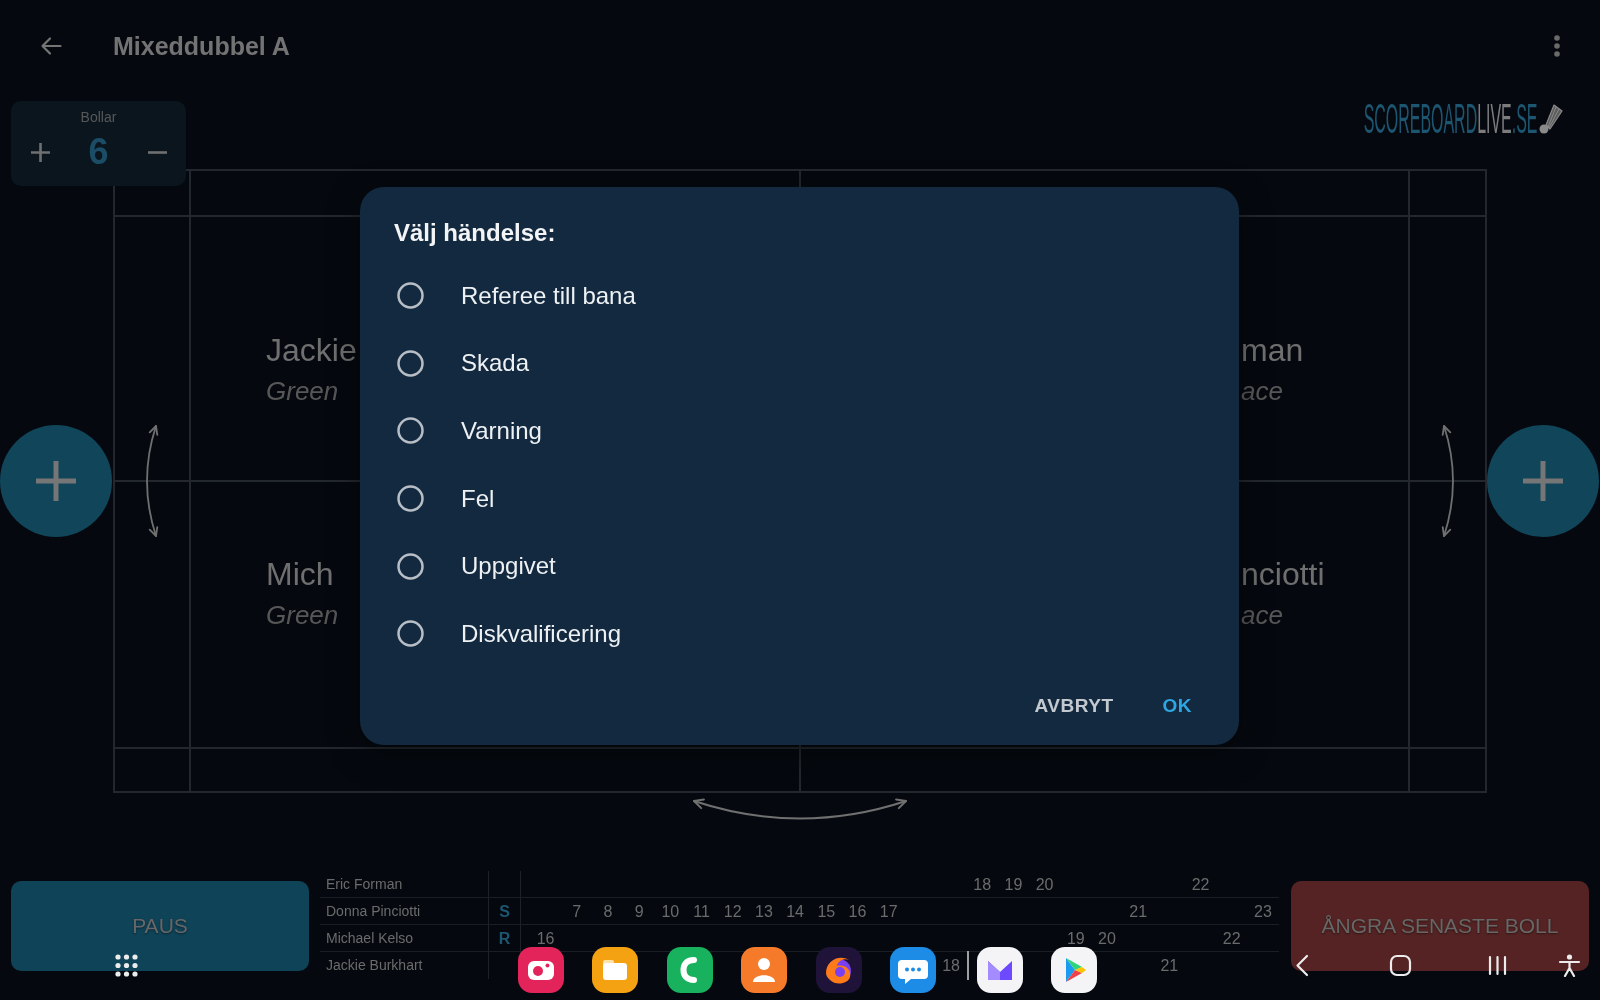  What do you see at coordinates (1074, 705) in the screenshot?
I see `cancel-button: AVBRYT` at bounding box center [1074, 705].